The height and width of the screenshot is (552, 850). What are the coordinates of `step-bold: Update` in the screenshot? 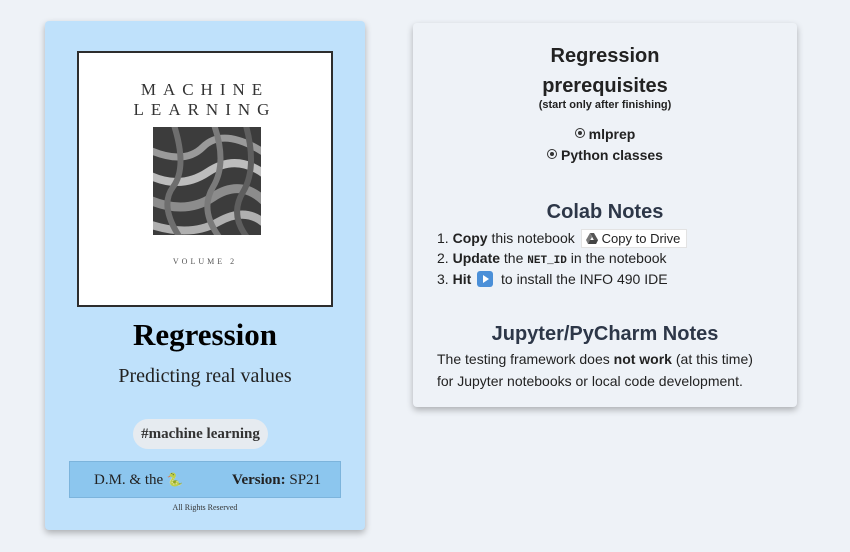 It's located at (476, 258).